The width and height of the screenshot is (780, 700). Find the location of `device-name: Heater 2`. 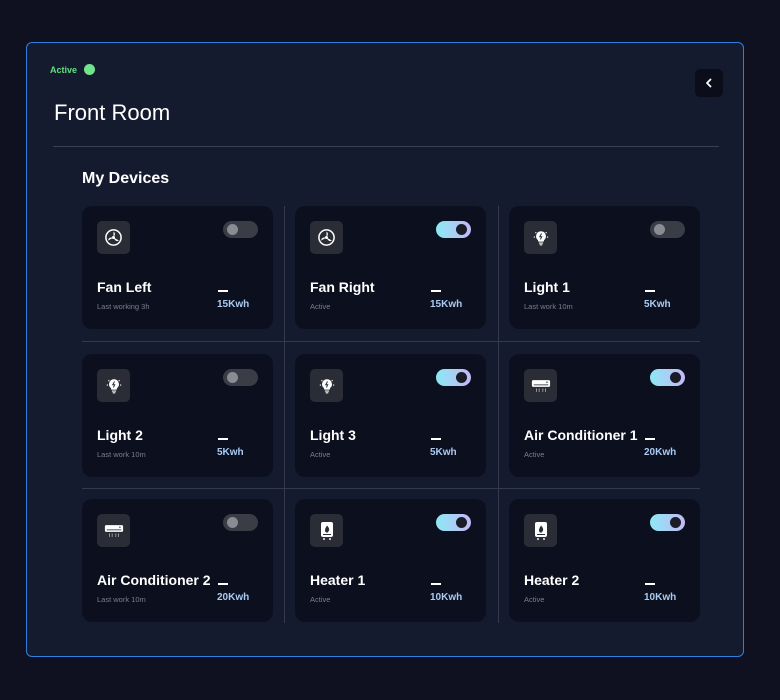

device-name: Heater 2 is located at coordinates (552, 580).